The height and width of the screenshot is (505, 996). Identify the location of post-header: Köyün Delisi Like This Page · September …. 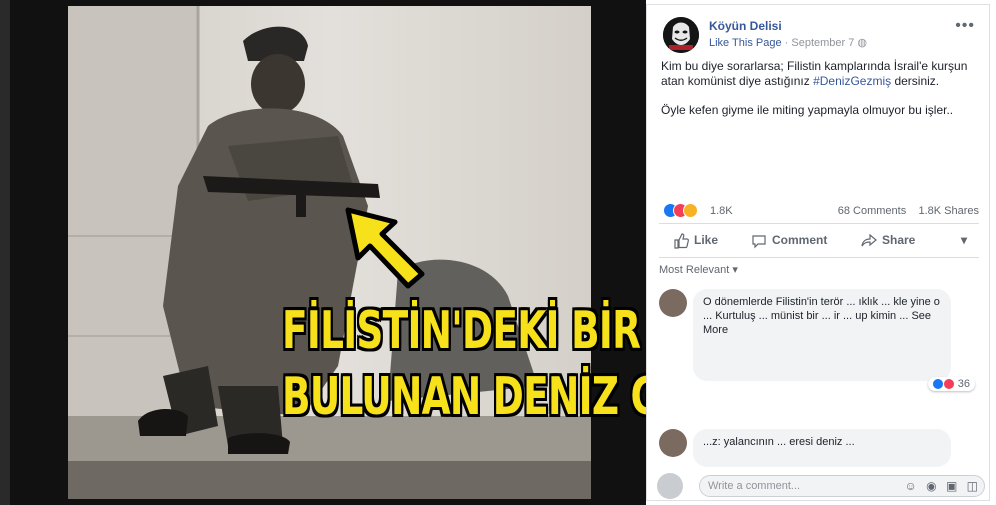
(819, 35).